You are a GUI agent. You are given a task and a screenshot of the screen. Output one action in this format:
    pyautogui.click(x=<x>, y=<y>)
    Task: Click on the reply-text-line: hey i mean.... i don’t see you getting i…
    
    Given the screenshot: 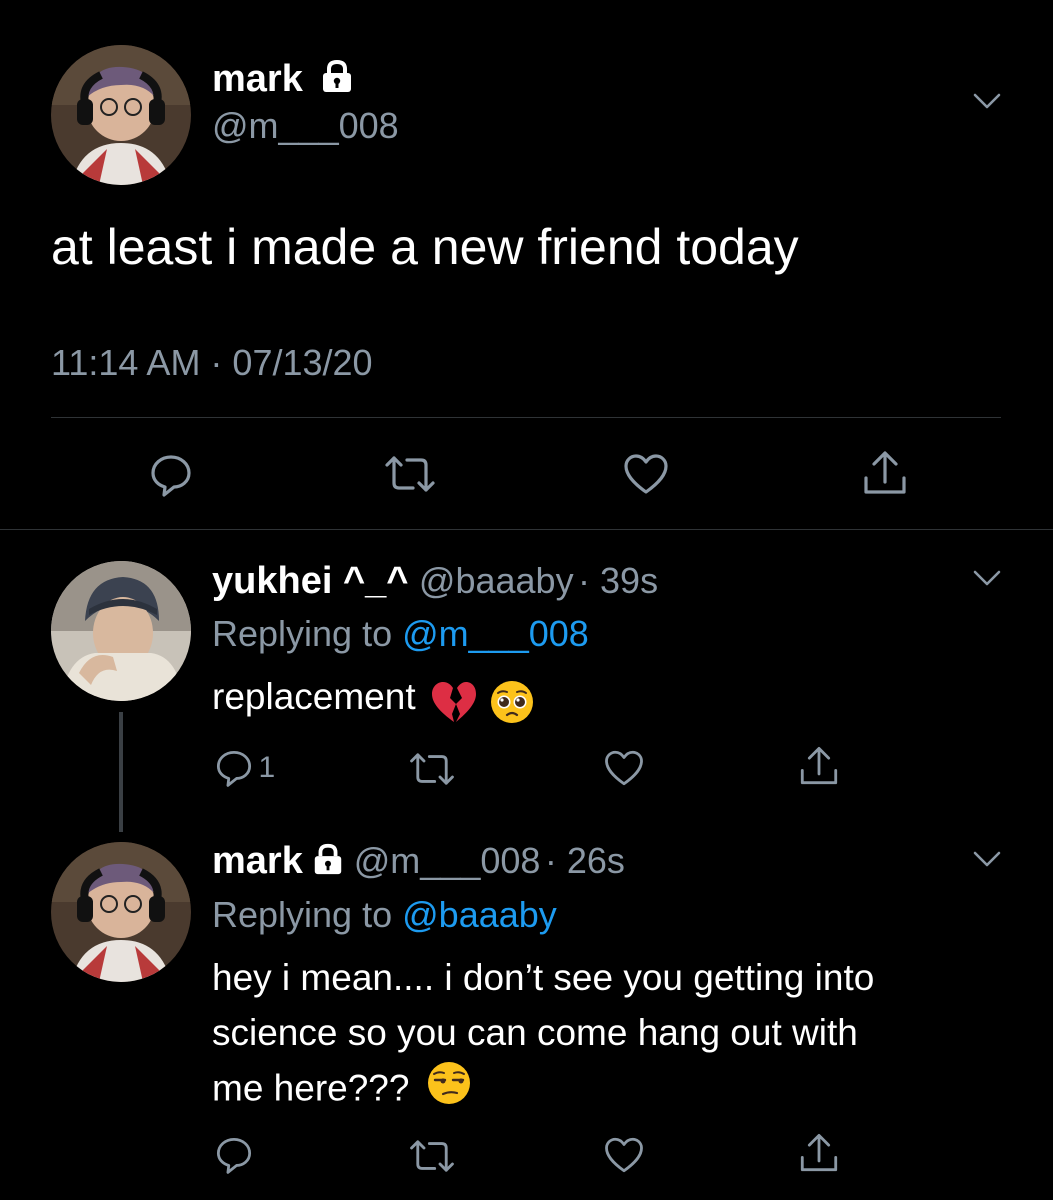 What is the action you would take?
    pyautogui.click(x=543, y=977)
    